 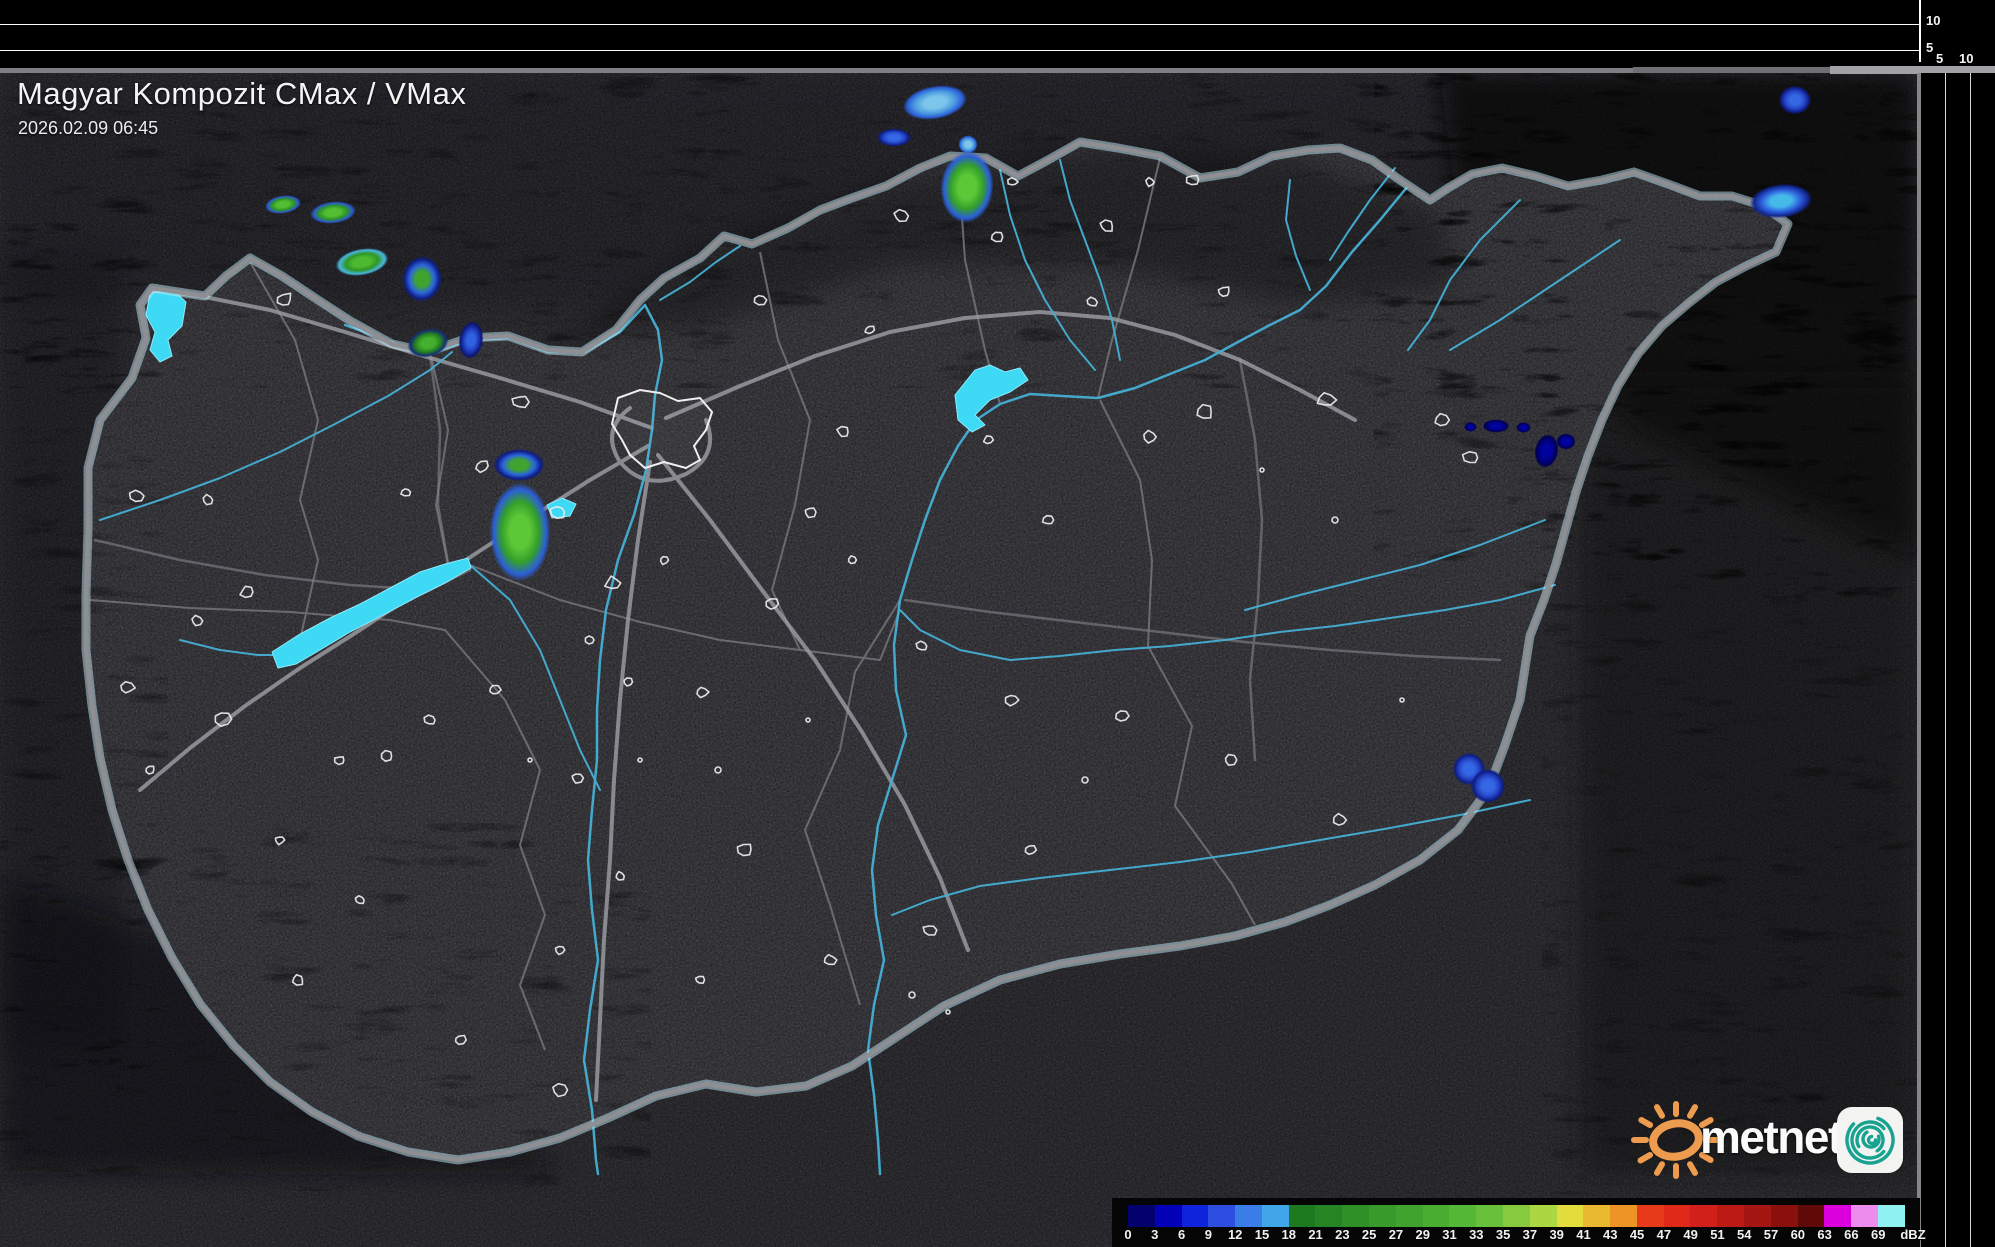 I want to click on legend-tick-label: 9, so click(x=1208, y=1234).